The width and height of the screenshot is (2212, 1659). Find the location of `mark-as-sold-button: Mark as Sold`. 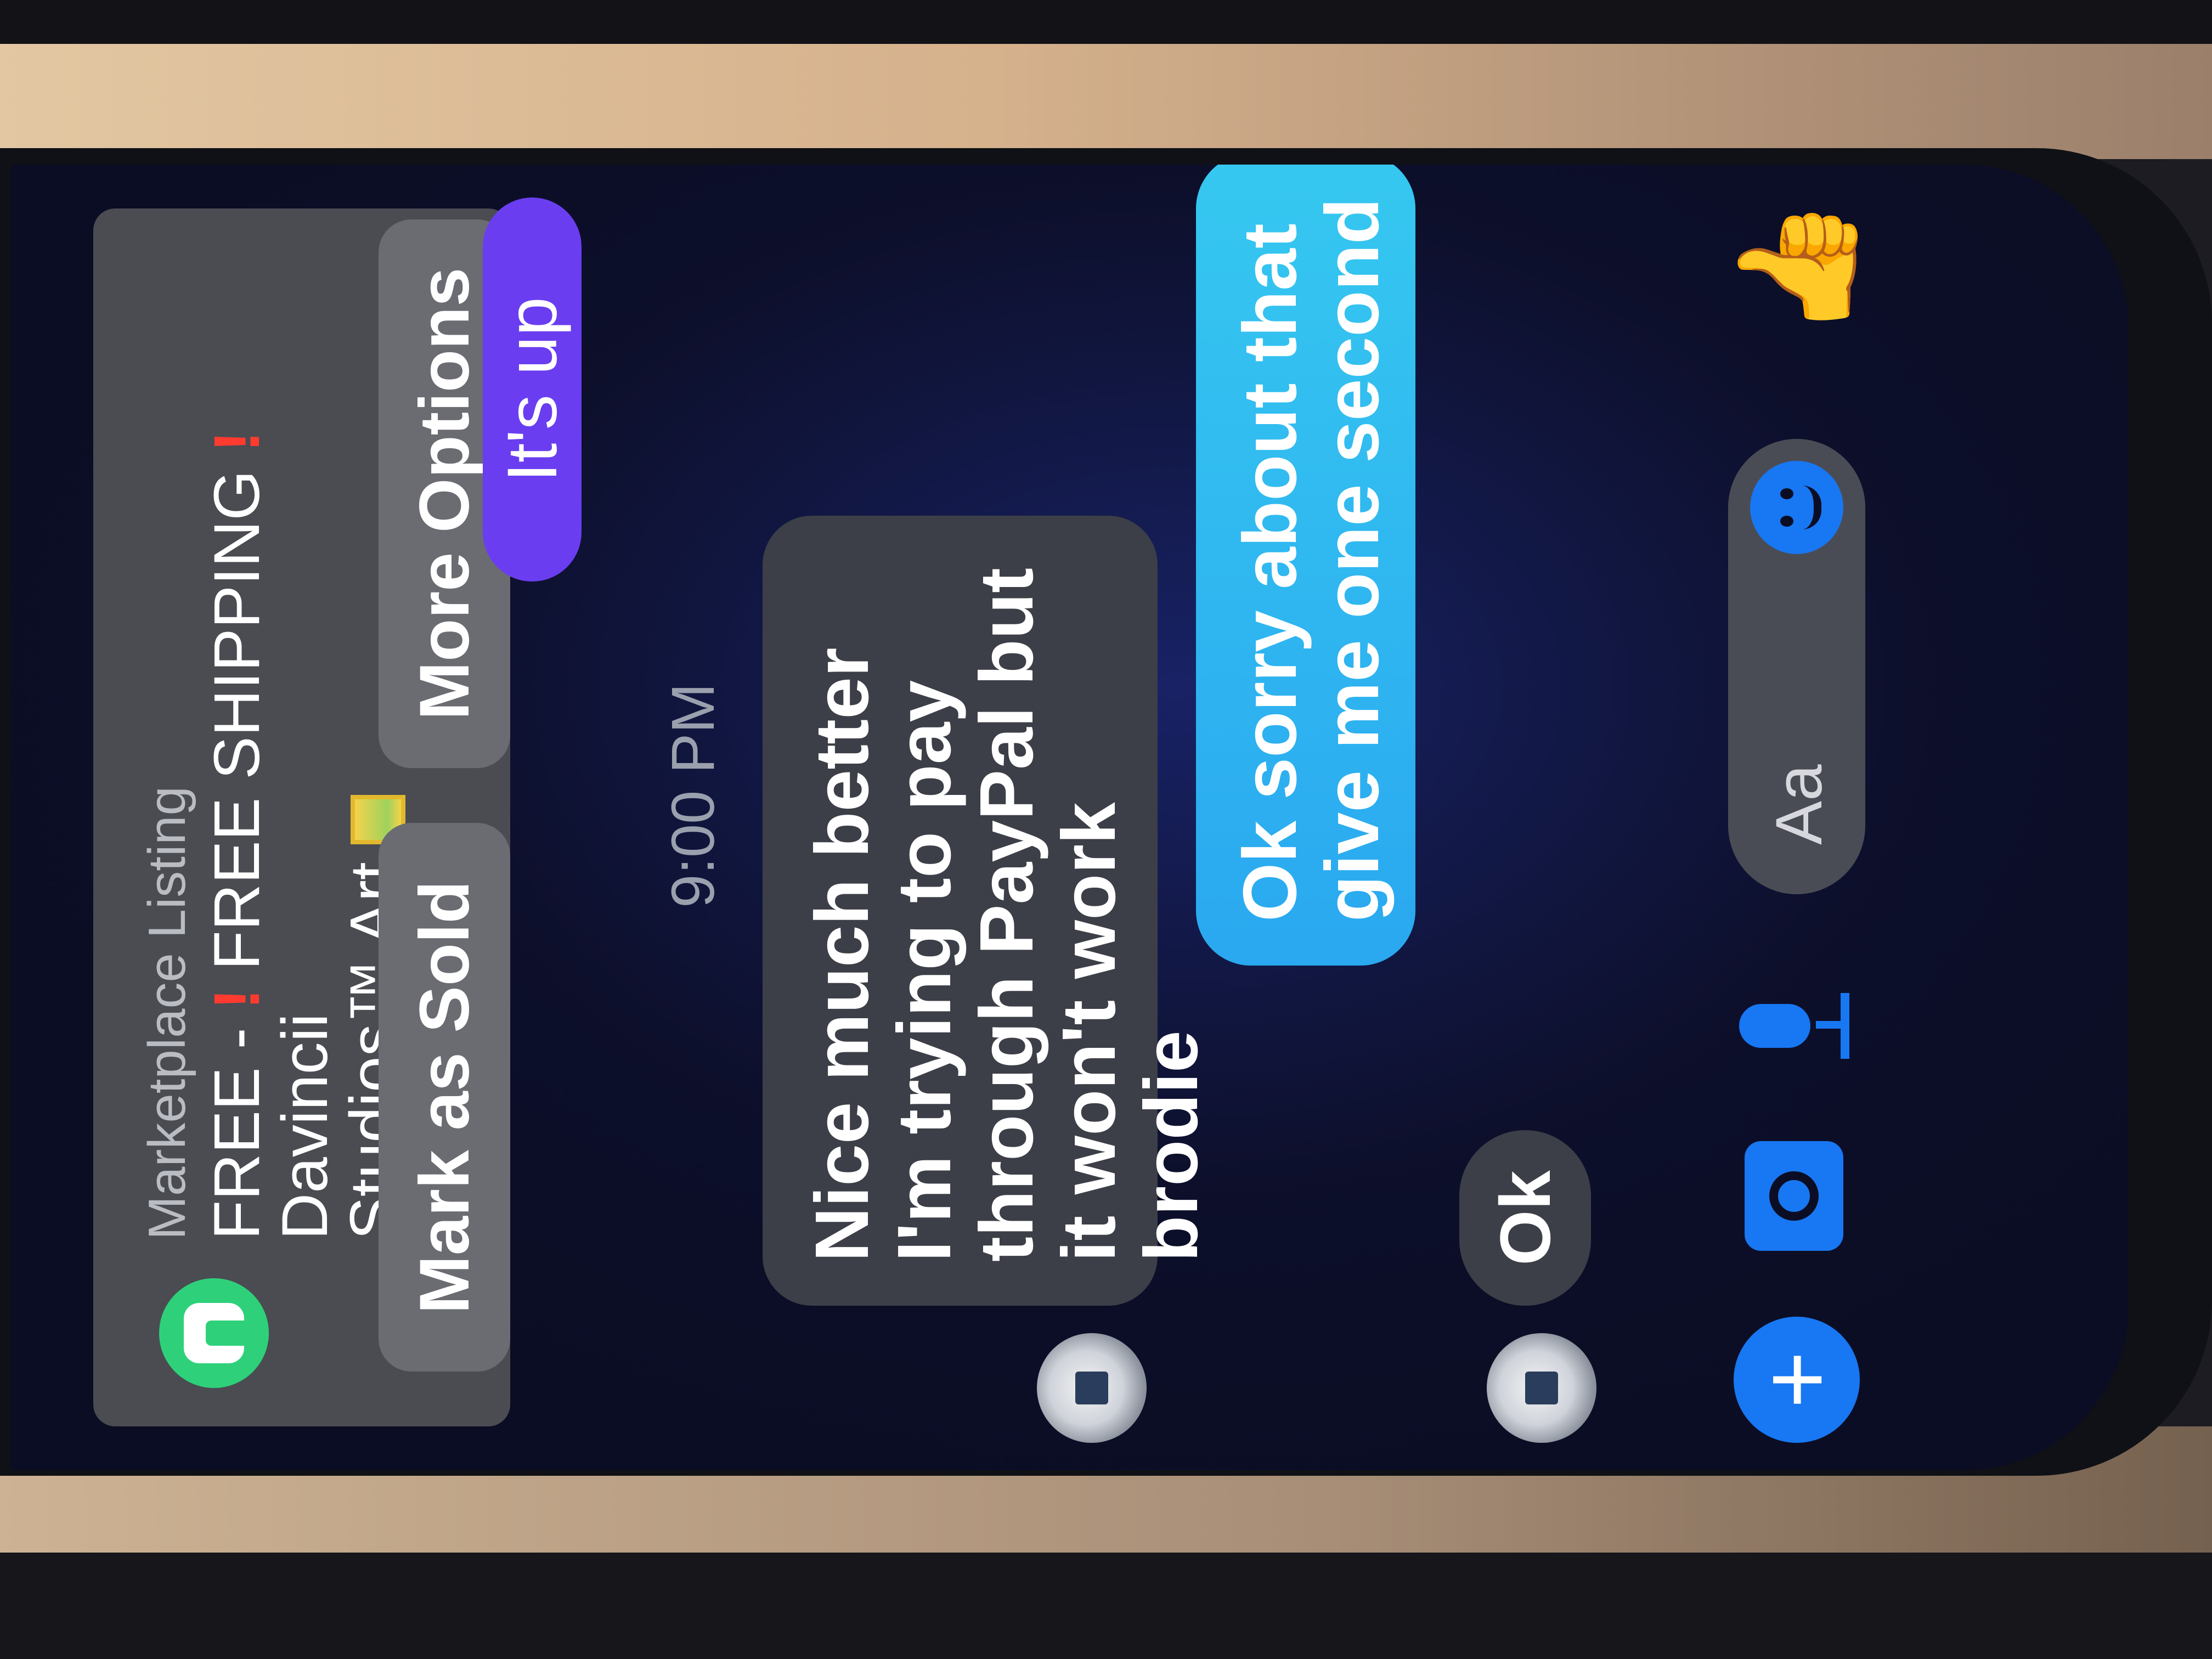

mark-as-sold-button: Mark as Sold is located at coordinates (444, 1097).